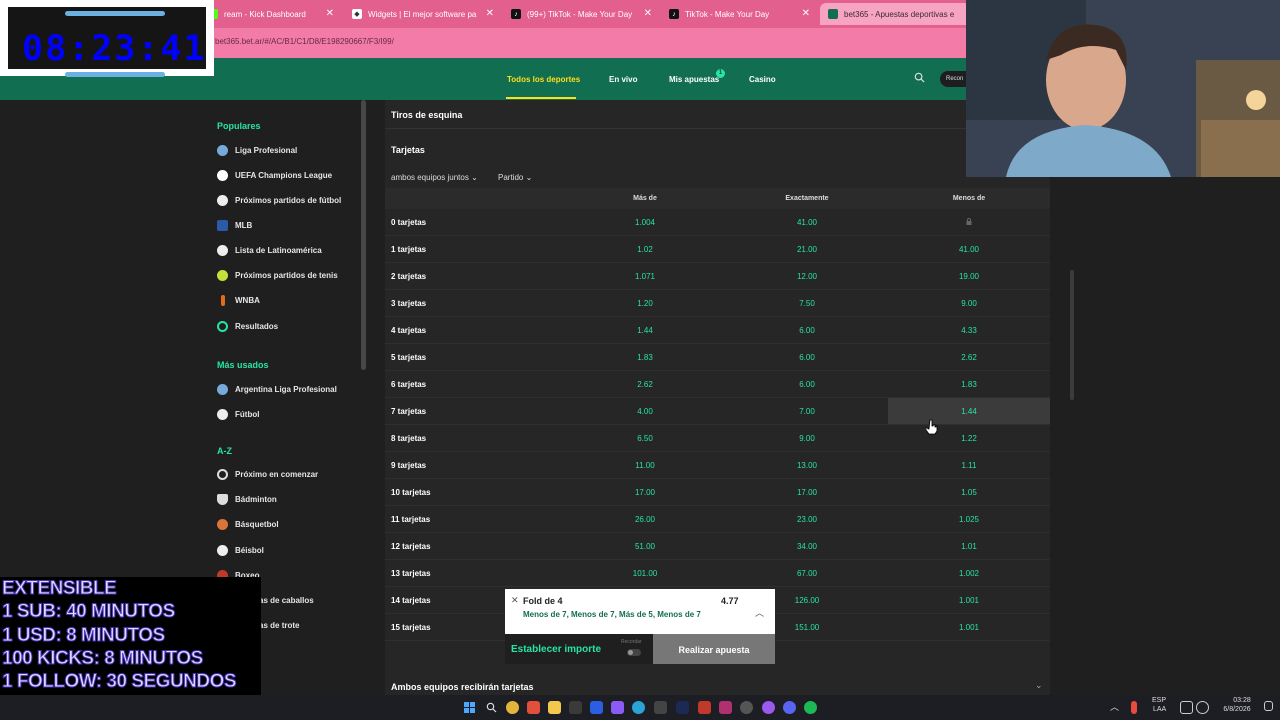 The image size is (1280, 720). What do you see at coordinates (1242, 700) in the screenshot?
I see `clock-time: 03:28` at bounding box center [1242, 700].